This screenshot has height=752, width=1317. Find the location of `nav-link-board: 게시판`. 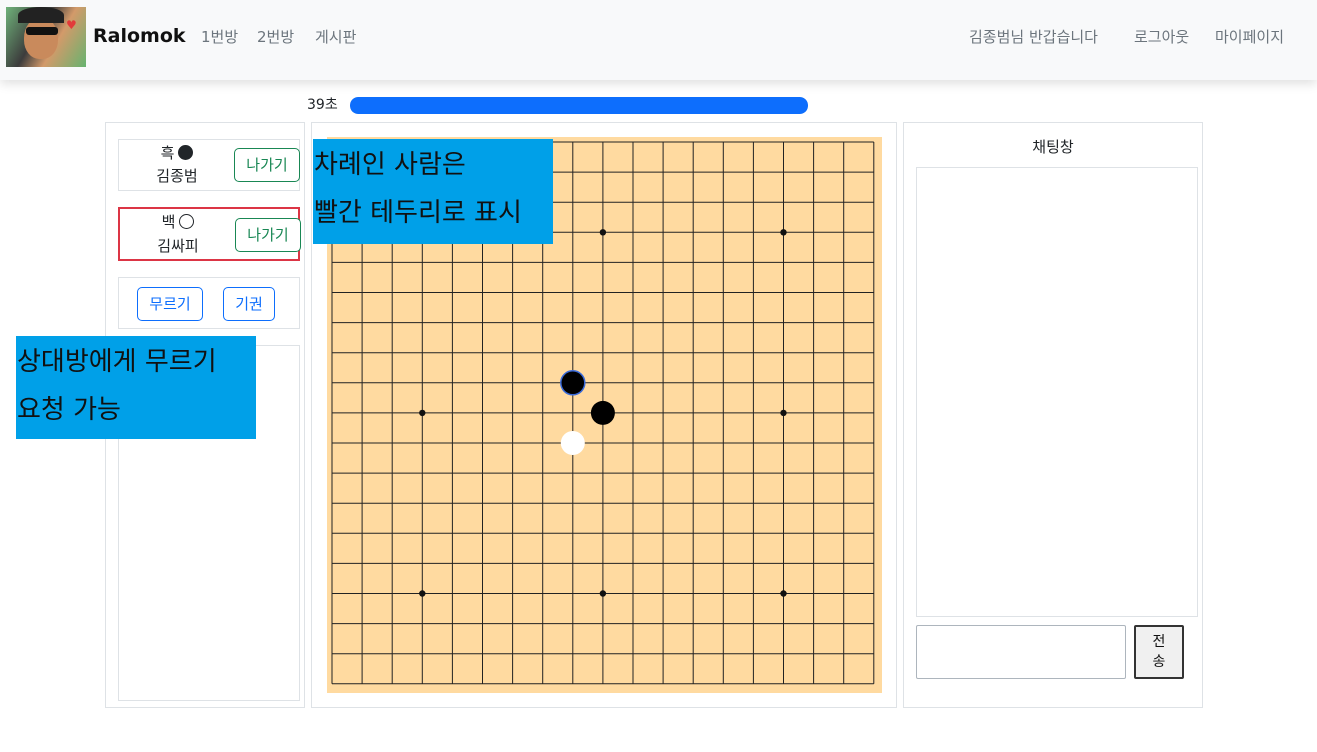

nav-link-board: 게시판 is located at coordinates (335, 37).